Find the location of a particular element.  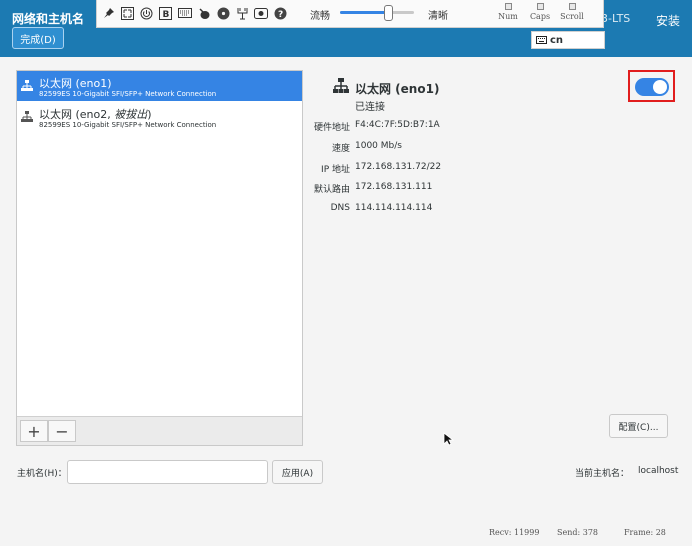

interface-name: 以太网 (eno1) is located at coordinates (75, 83).